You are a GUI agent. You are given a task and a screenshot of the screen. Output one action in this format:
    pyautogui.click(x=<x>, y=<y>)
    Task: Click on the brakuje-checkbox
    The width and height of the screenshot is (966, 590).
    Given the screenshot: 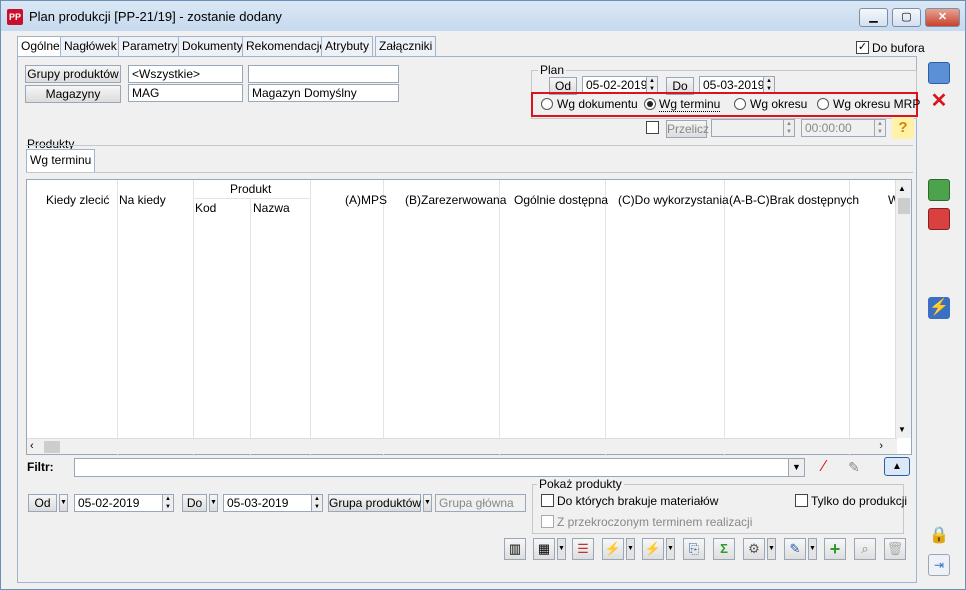 What is the action you would take?
    pyautogui.click(x=547, y=500)
    